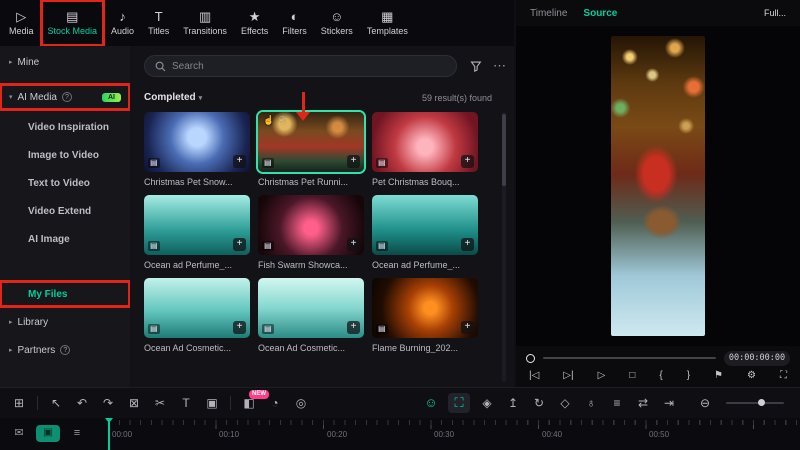  Describe the element at coordinates (254, 23) in the screenshot. I see `tab-effects: ★ Effects` at that location.